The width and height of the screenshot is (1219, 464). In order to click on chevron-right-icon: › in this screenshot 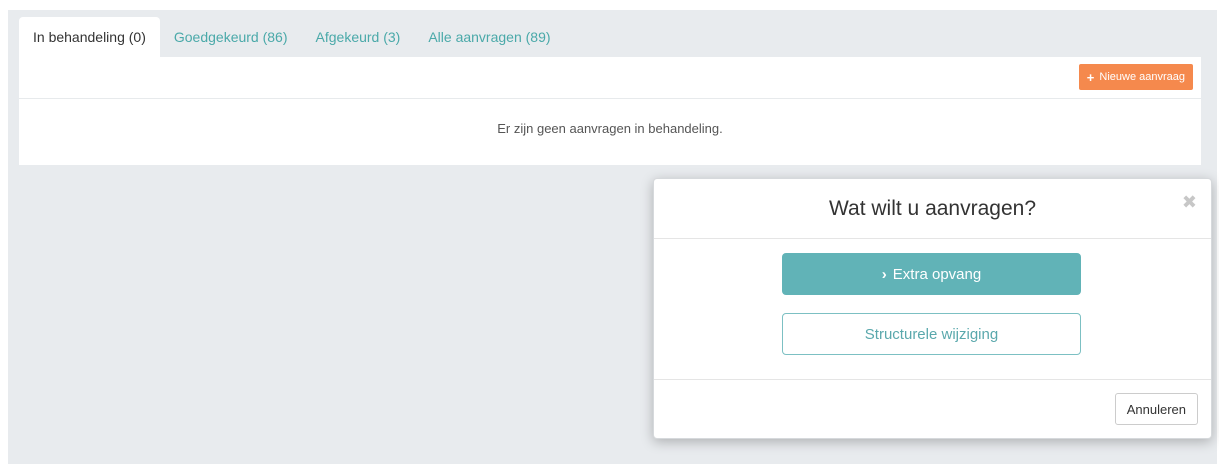, I will do `click(884, 274)`.